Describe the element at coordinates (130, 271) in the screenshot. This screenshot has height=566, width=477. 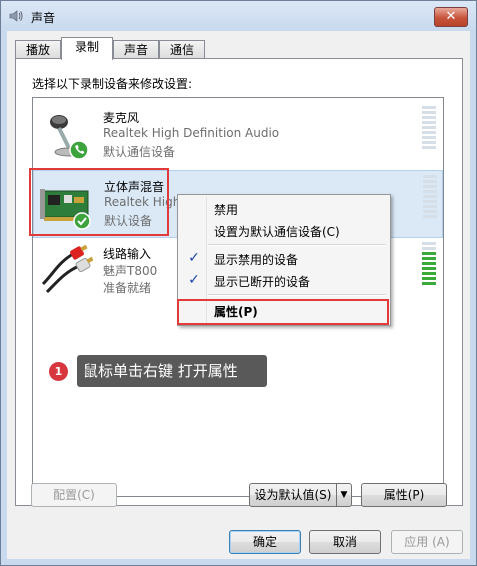
I see `device-driver: 魅声T800` at that location.